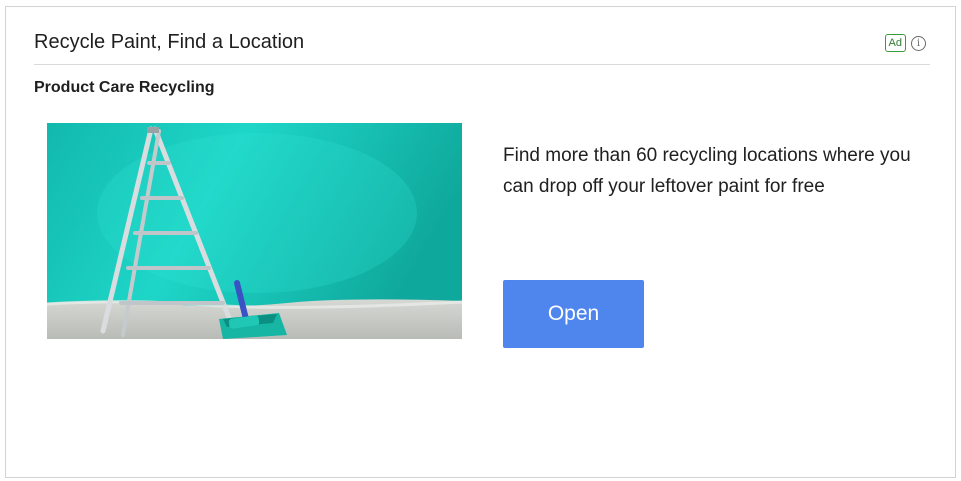 The image size is (961, 481). I want to click on ad-headline: Recycle Paint, Find a Location, so click(169, 42).